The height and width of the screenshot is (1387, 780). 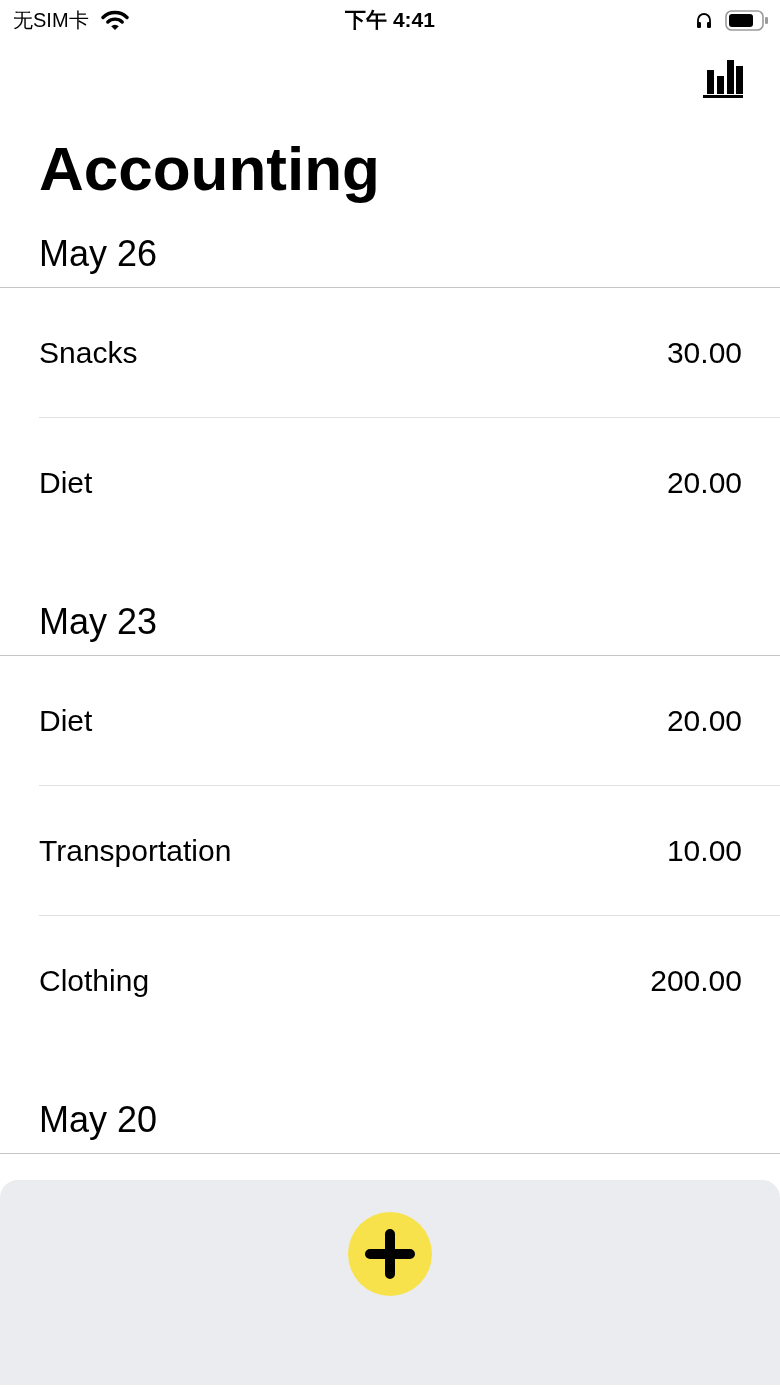 What do you see at coordinates (98, 1119) in the screenshot?
I see `section-date: May 20` at bounding box center [98, 1119].